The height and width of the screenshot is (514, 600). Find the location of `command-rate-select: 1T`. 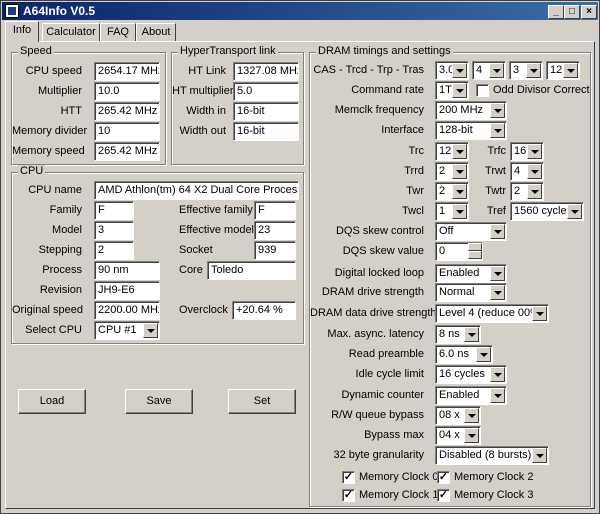

command-rate-select: 1T is located at coordinates (452, 90).